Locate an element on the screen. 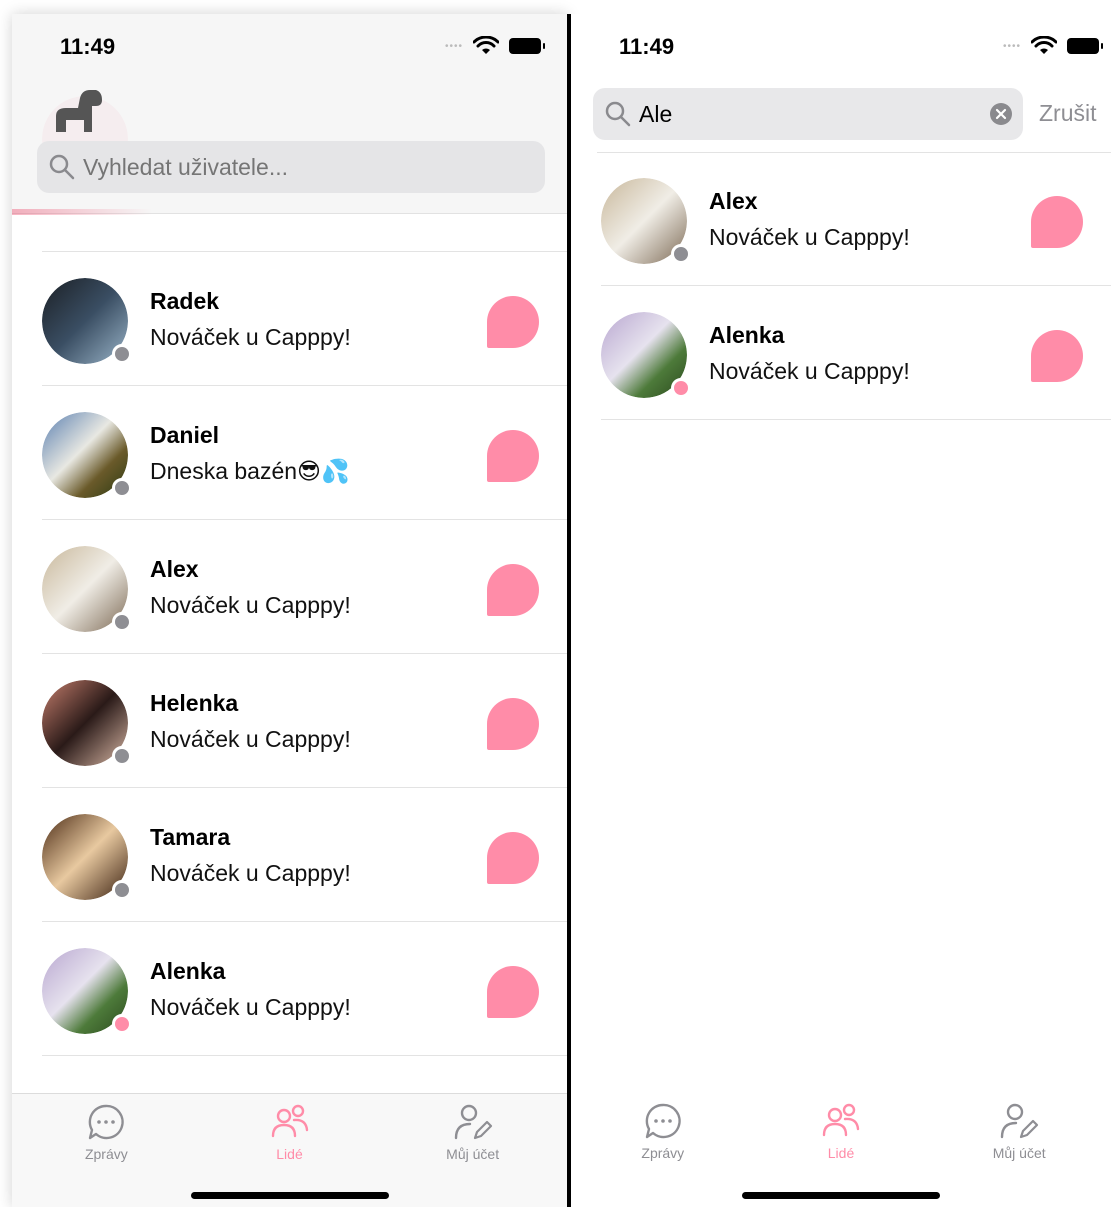  cancel-search-button: Zrušit is located at coordinates (1068, 113).